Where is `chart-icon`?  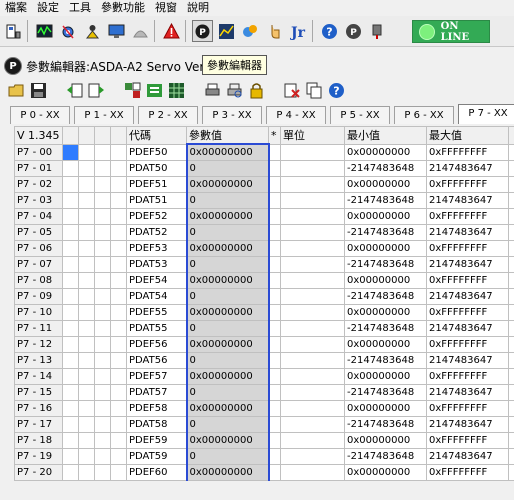 chart-icon is located at coordinates (226, 31).